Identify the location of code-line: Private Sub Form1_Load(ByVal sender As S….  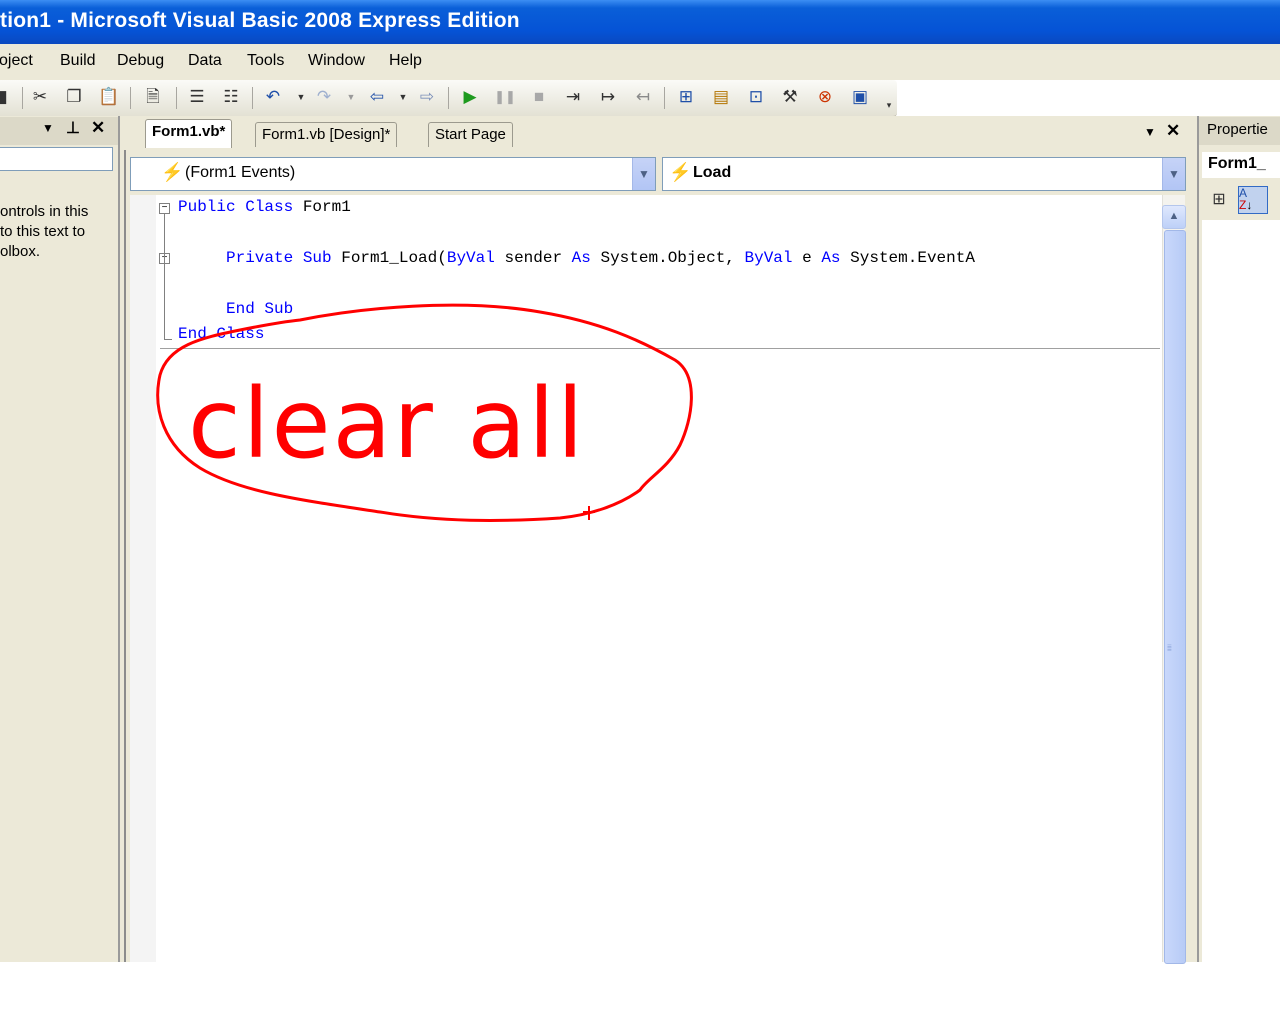
(600, 258).